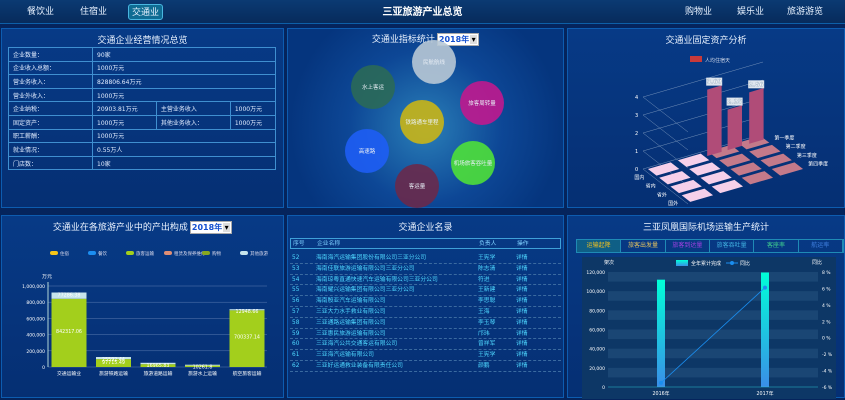 This screenshot has height=400, width=845. What do you see at coordinates (158, 373) in the screenshot?
I see `x-tick: 旅游道路运输` at bounding box center [158, 373].